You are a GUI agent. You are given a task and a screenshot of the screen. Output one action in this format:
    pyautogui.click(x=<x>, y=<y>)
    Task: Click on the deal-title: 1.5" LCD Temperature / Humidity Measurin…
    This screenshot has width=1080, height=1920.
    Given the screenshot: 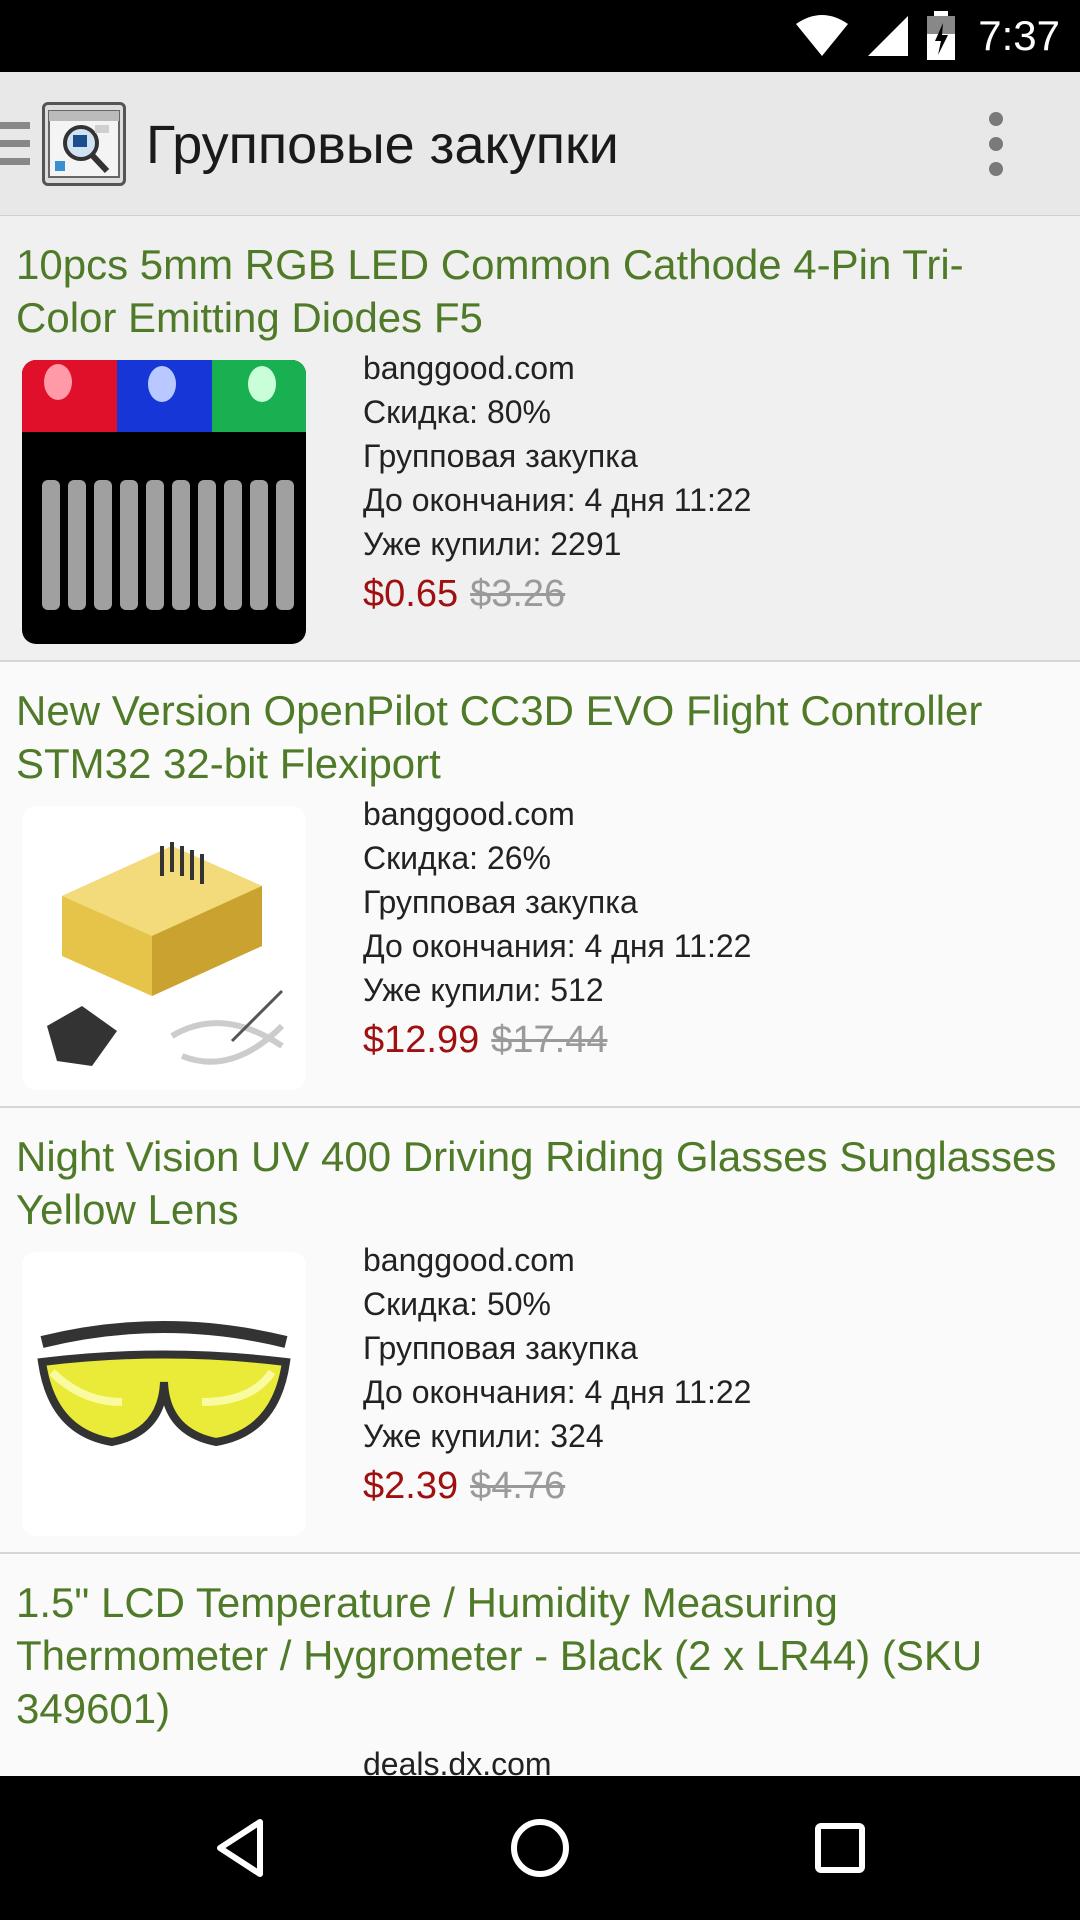 What is the action you would take?
    pyautogui.click(x=540, y=1655)
    